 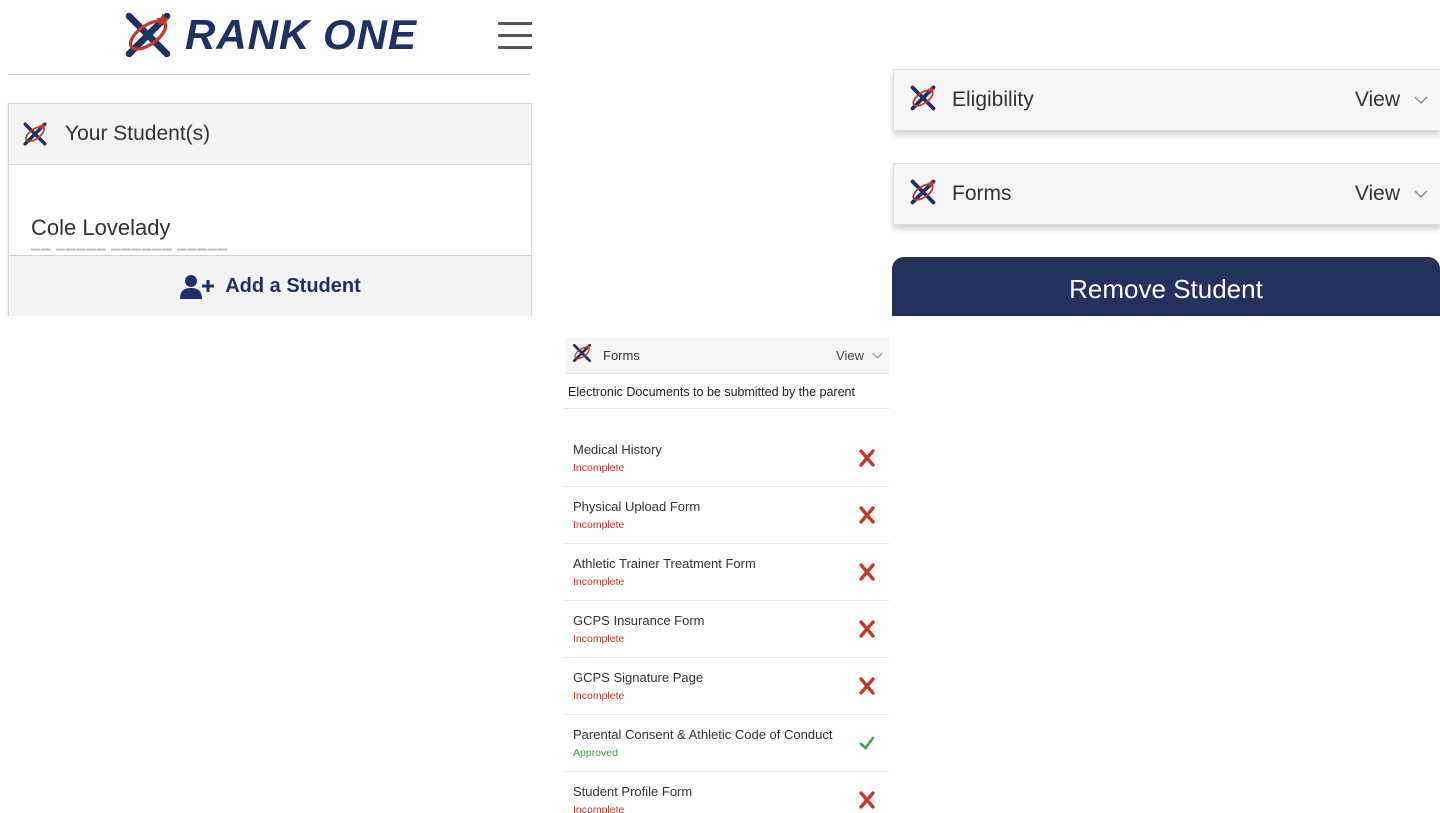 What do you see at coordinates (617, 449) in the screenshot?
I see `form-name: Medical History` at bounding box center [617, 449].